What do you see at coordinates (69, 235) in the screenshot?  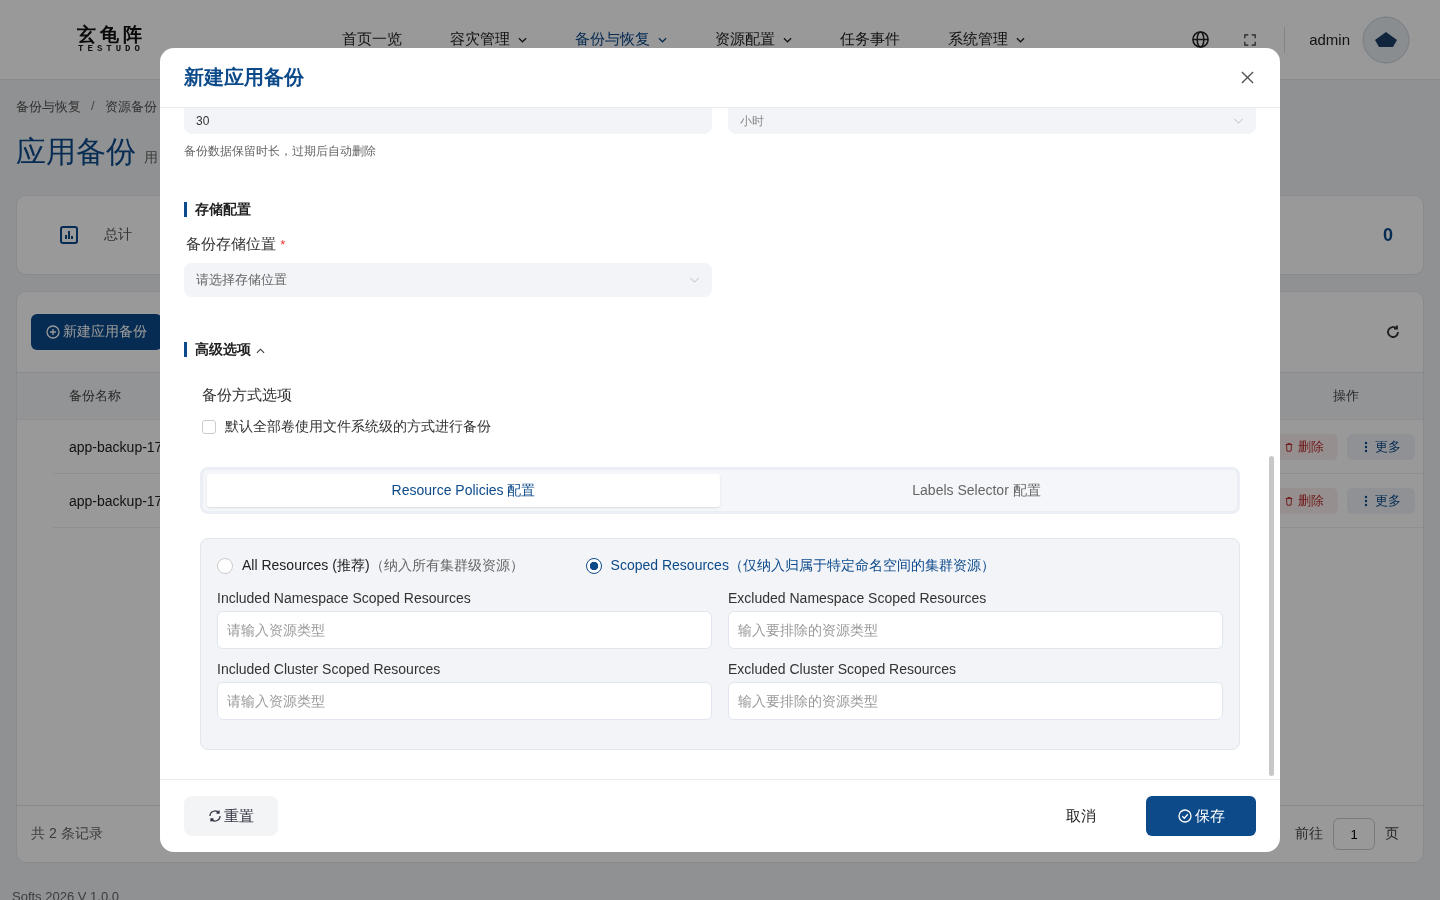 I see `chart-icon` at bounding box center [69, 235].